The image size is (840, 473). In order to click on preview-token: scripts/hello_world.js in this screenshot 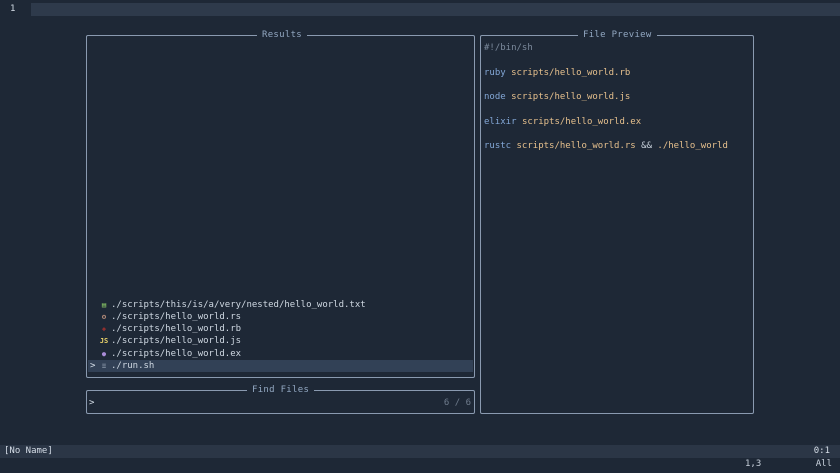, I will do `click(571, 97)`.